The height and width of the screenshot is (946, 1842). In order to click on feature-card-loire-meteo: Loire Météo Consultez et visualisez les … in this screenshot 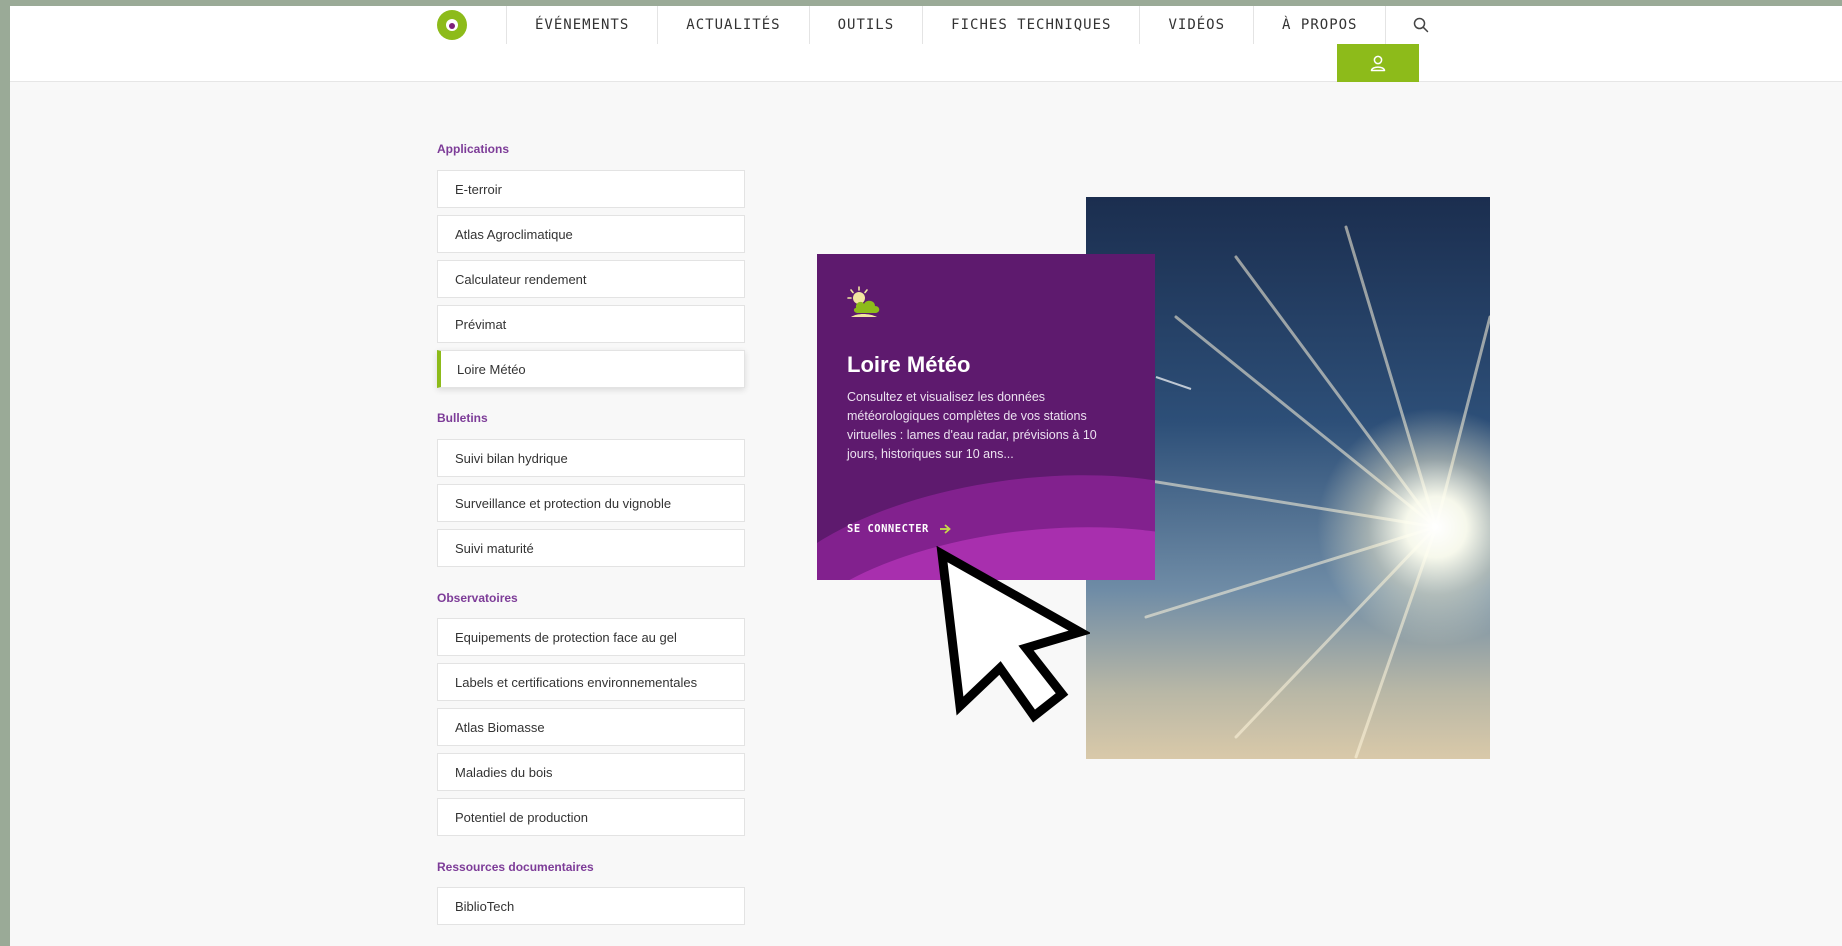, I will do `click(986, 417)`.